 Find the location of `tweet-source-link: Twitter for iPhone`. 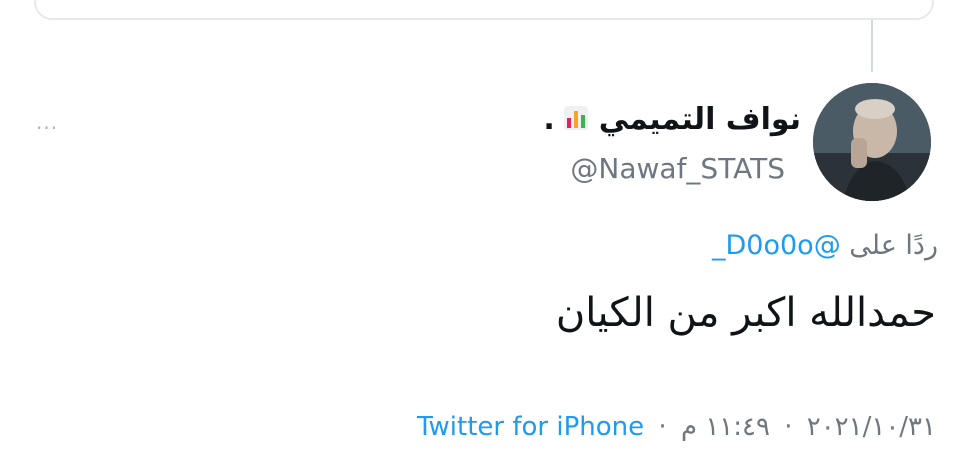

tweet-source-link: Twitter for iPhone is located at coordinates (530, 427).